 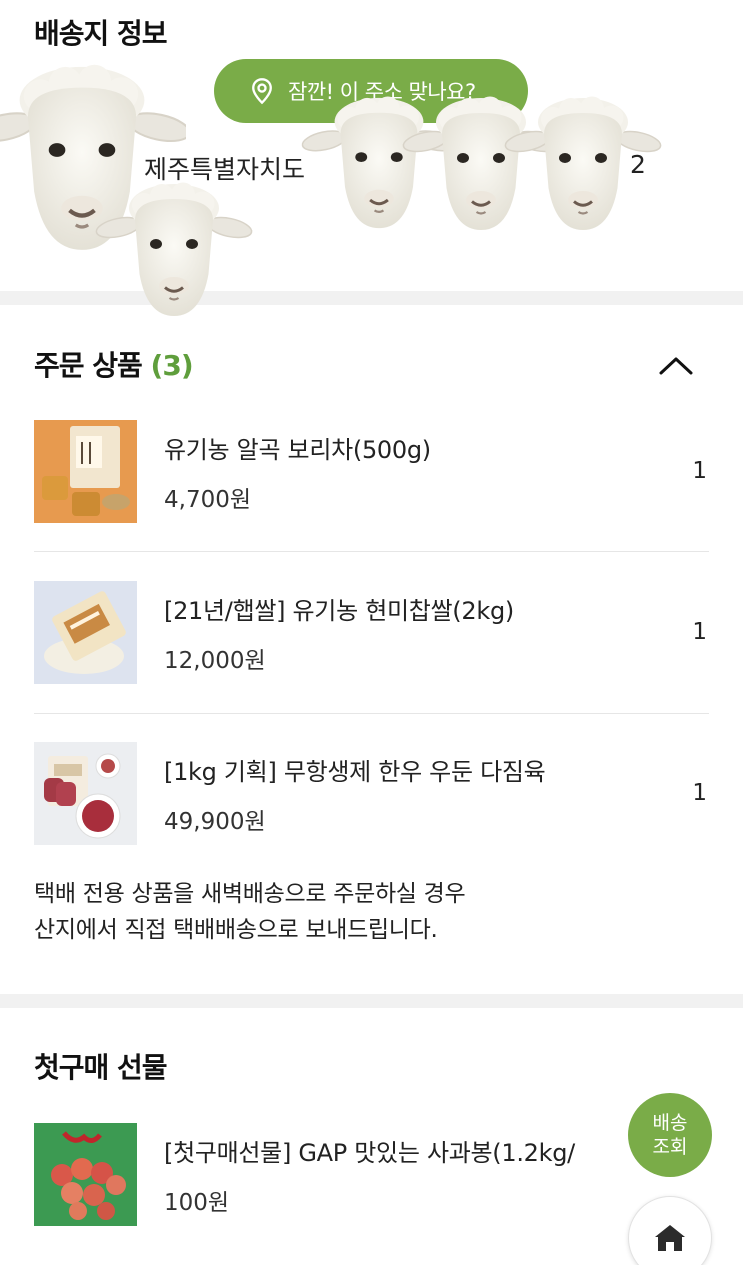 What do you see at coordinates (85, 793) in the screenshot?
I see `product-thumbnail-ground-beef` at bounding box center [85, 793].